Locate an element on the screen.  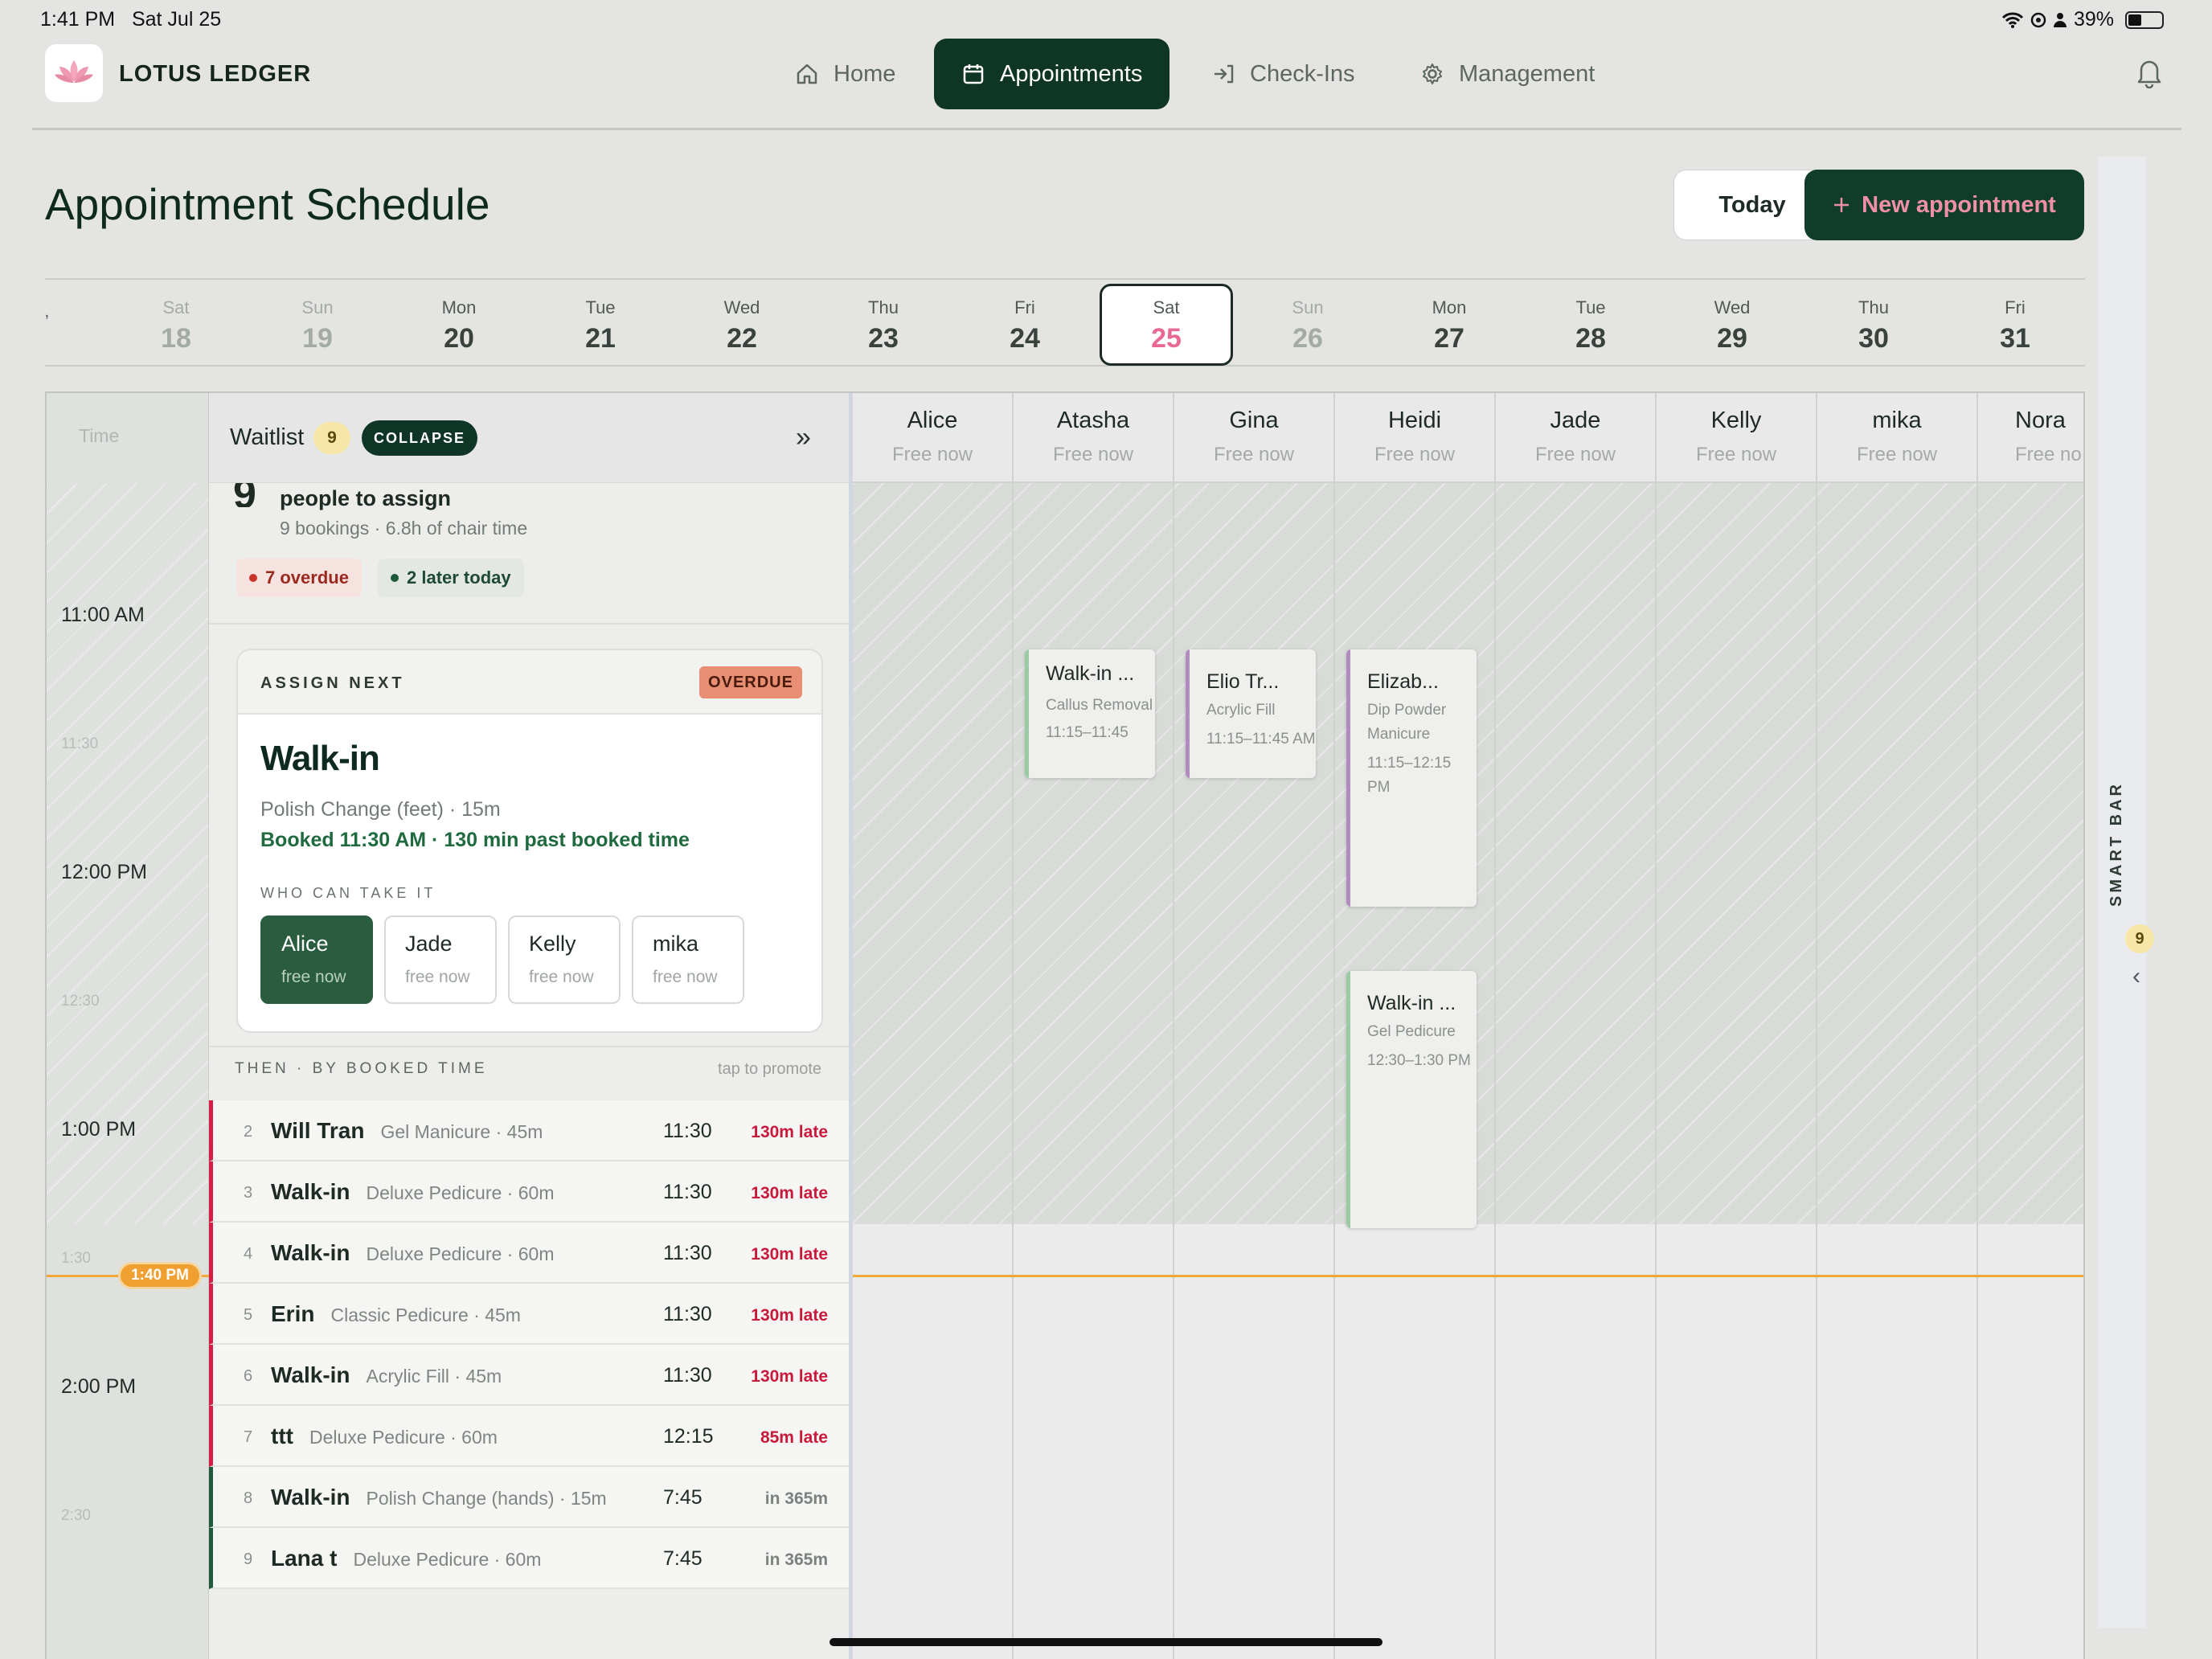
staff-name: mika is located at coordinates (1897, 421).